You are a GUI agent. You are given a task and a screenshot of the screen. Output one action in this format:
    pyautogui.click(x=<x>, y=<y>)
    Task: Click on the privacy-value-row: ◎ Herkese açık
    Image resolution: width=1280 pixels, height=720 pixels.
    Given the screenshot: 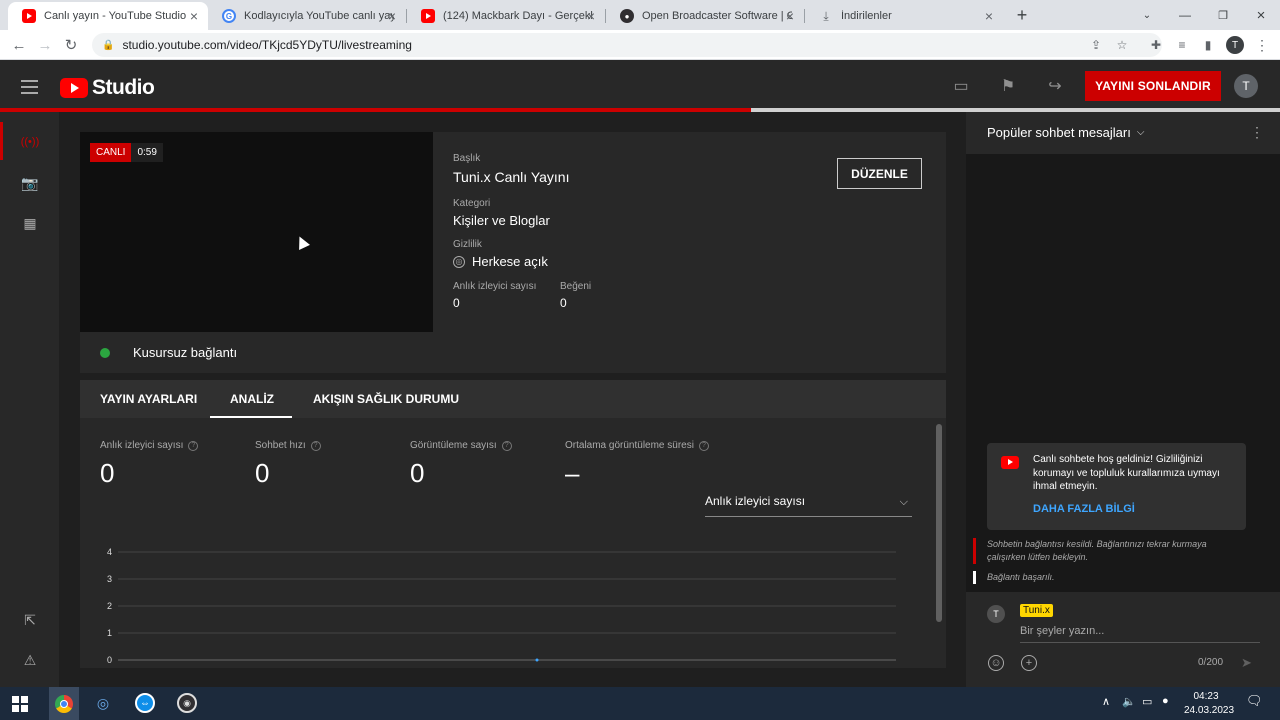 What is the action you would take?
    pyautogui.click(x=500, y=261)
    